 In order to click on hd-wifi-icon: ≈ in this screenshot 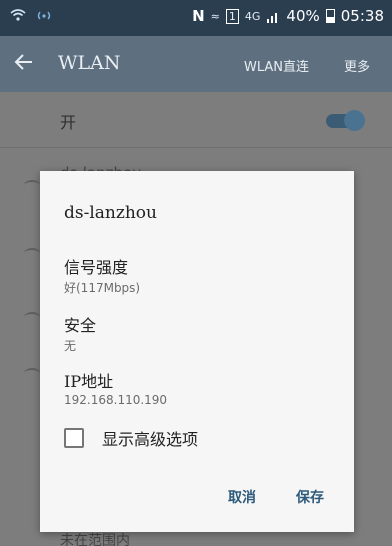, I will do `click(215, 16)`.